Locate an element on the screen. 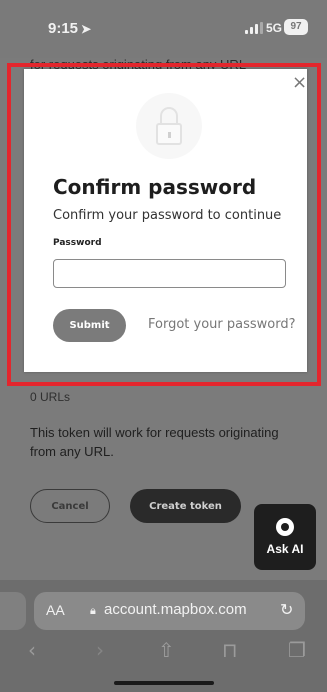 The height and width of the screenshot is (692, 327). url-domain: account.mapbox.com is located at coordinates (175, 609).